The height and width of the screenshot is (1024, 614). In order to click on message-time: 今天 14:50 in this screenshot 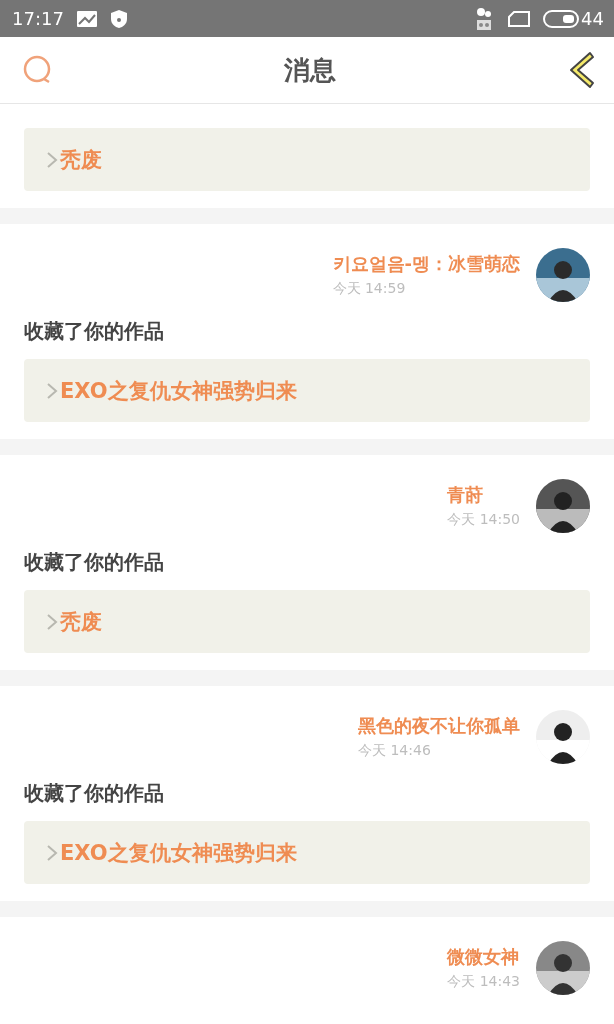, I will do `click(483, 520)`.